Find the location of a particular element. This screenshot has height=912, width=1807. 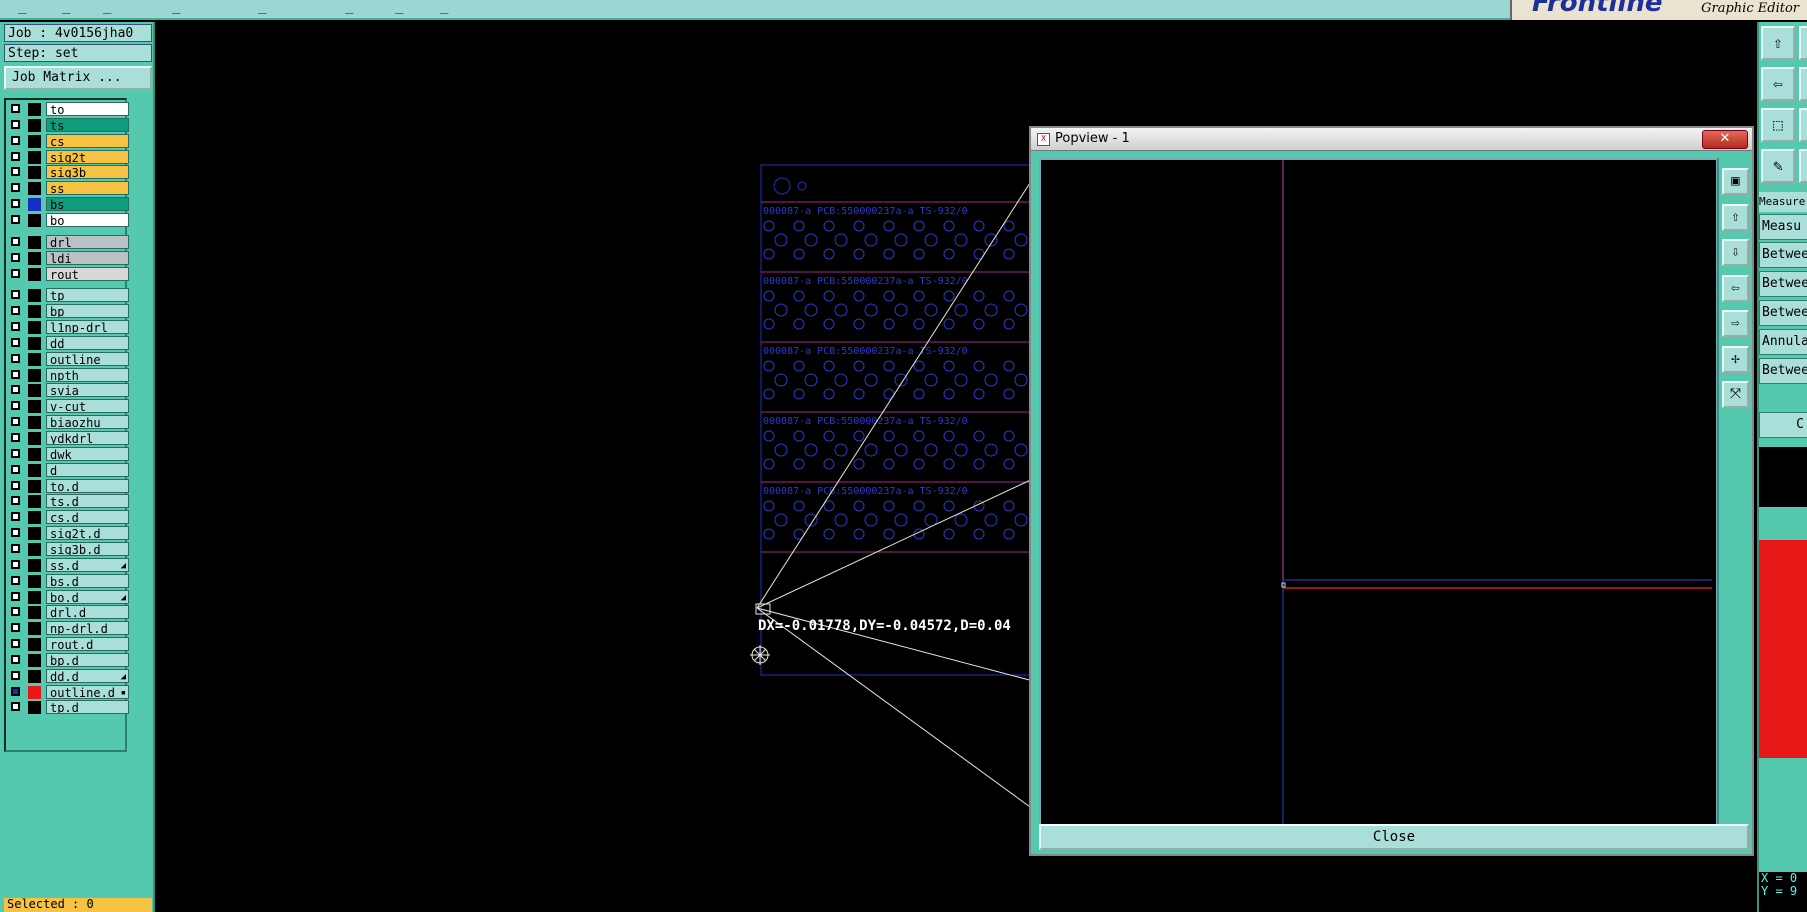

popview-tool-button: ⇧ is located at coordinates (1735, 217).